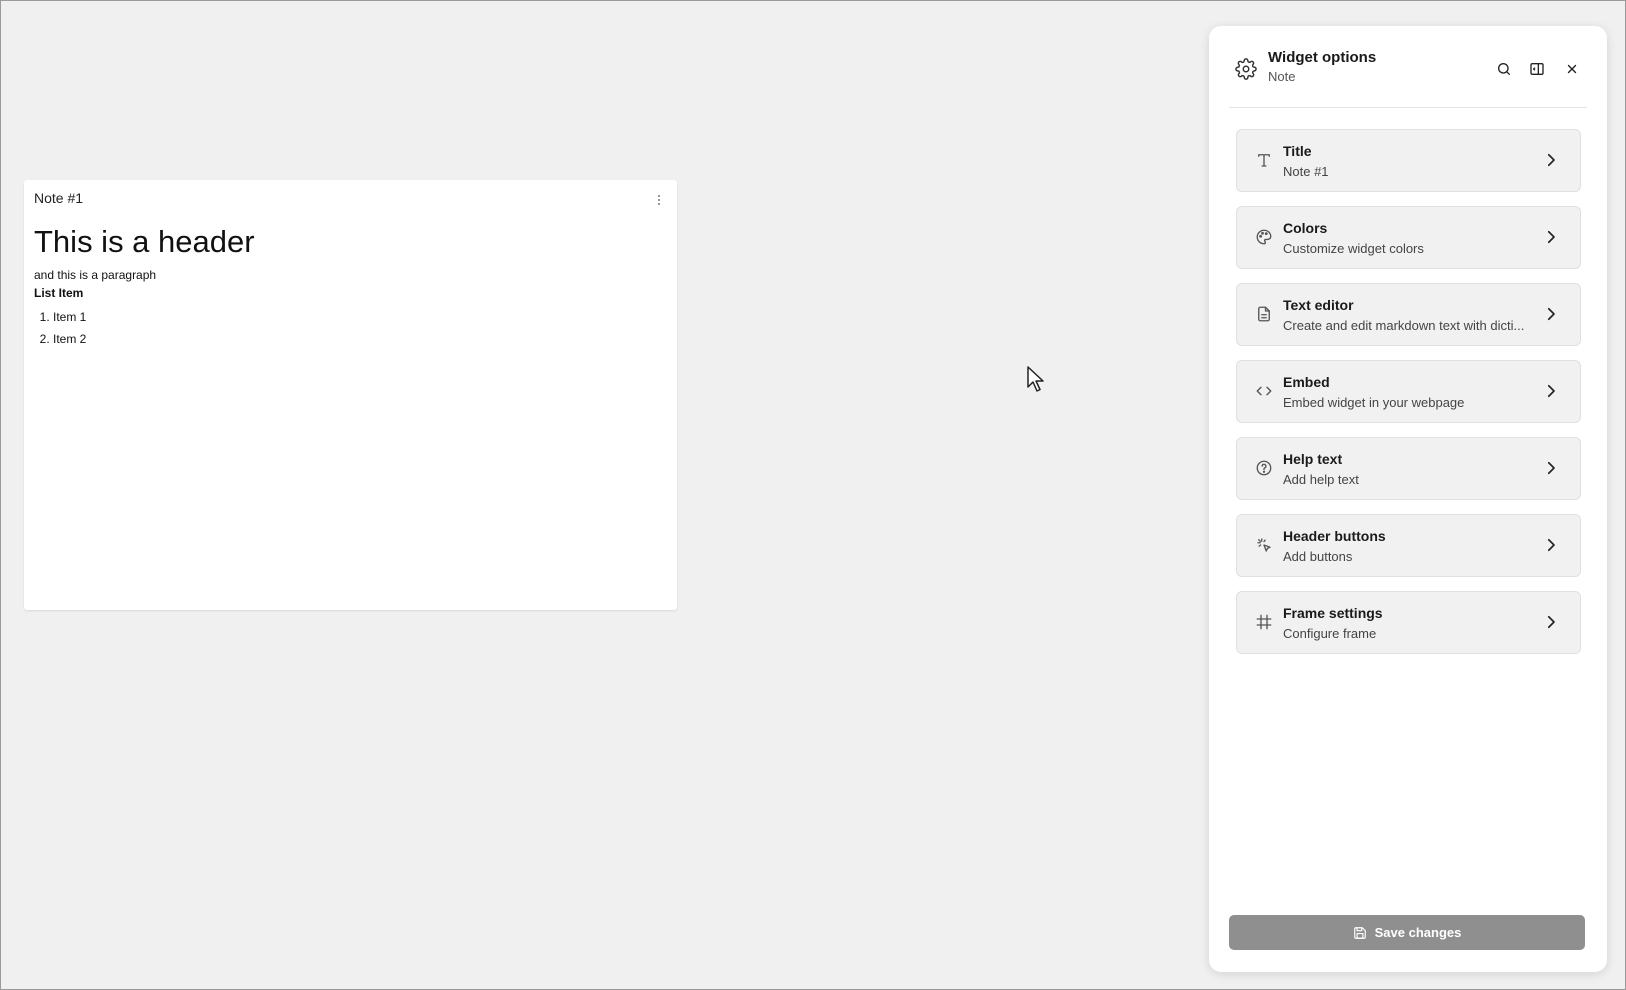 The width and height of the screenshot is (1626, 990). What do you see at coordinates (1353, 248) in the screenshot?
I see `option-description: Customize widget colors` at bounding box center [1353, 248].